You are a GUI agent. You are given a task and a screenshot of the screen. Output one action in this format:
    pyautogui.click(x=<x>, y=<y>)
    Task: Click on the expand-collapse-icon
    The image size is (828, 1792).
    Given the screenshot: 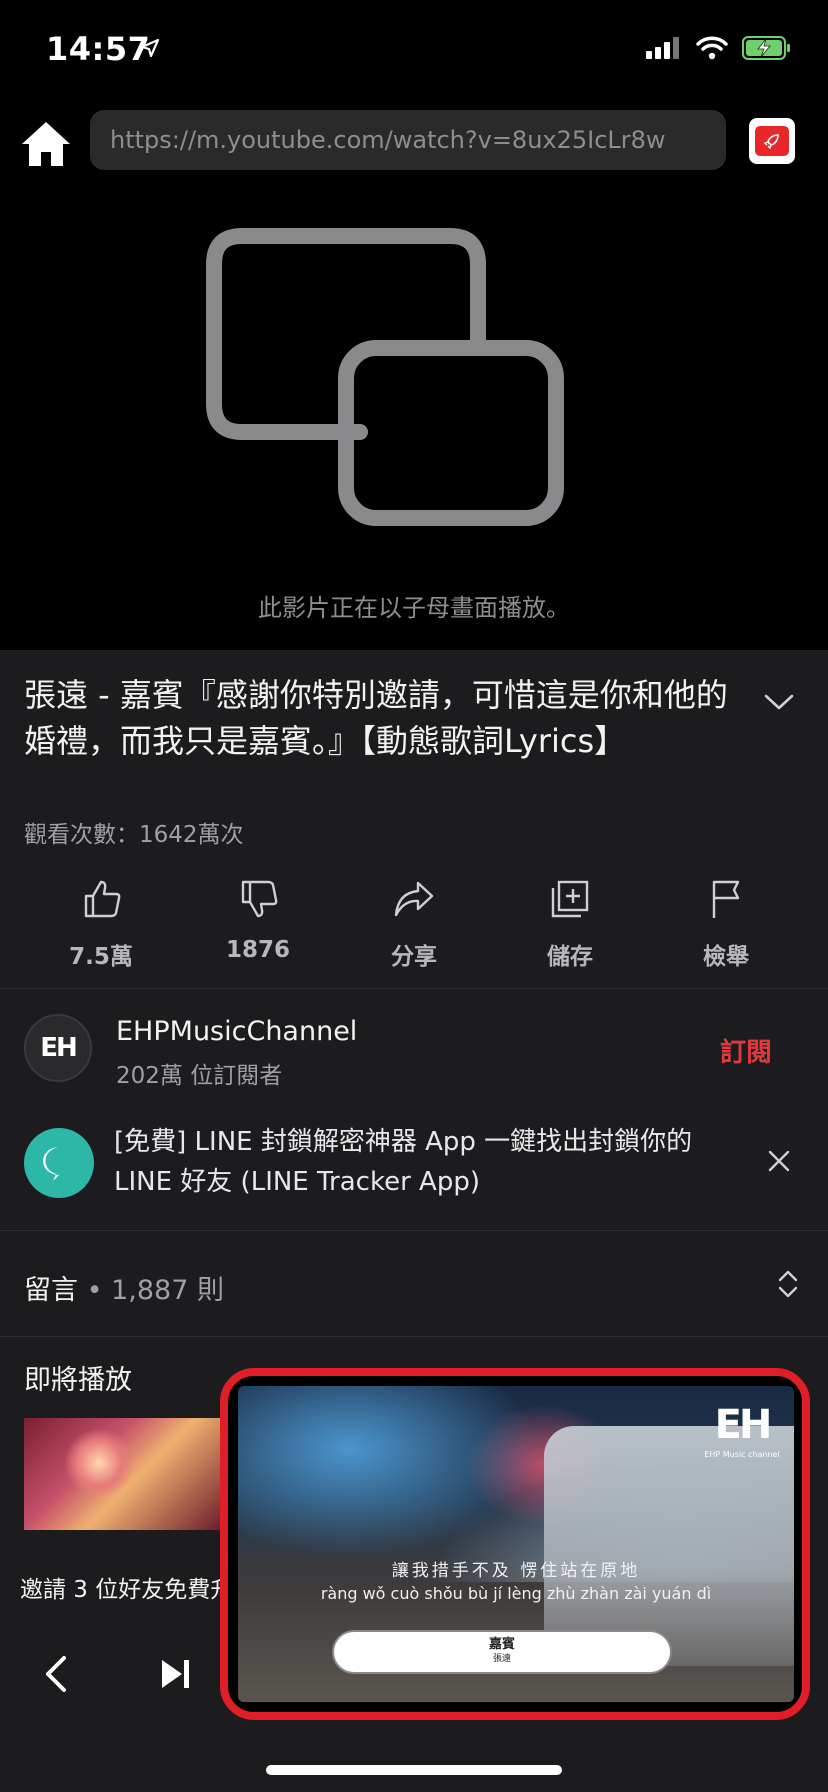 What is the action you would take?
    pyautogui.click(x=788, y=1284)
    